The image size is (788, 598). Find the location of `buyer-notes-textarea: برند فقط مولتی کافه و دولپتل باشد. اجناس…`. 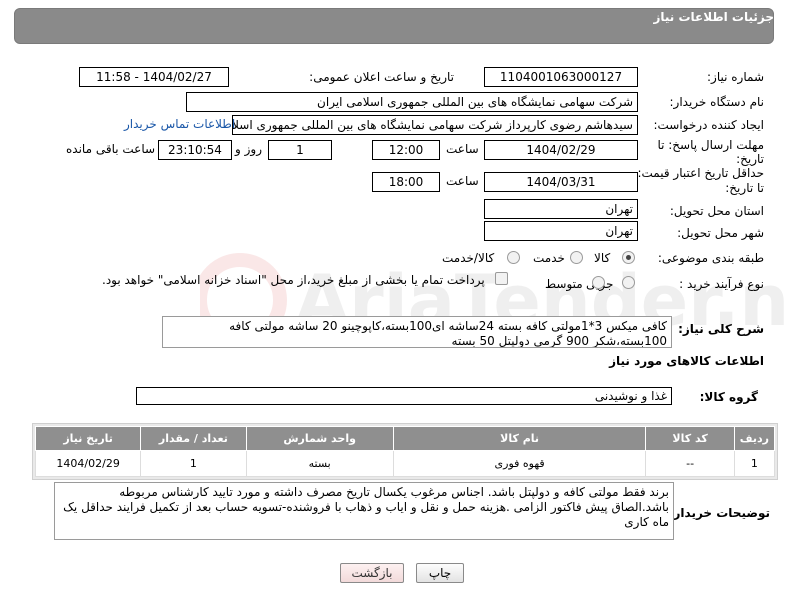

buyer-notes-textarea: برند فقط مولتی کافه و دولپتل باشد. اجناس… is located at coordinates (364, 511).